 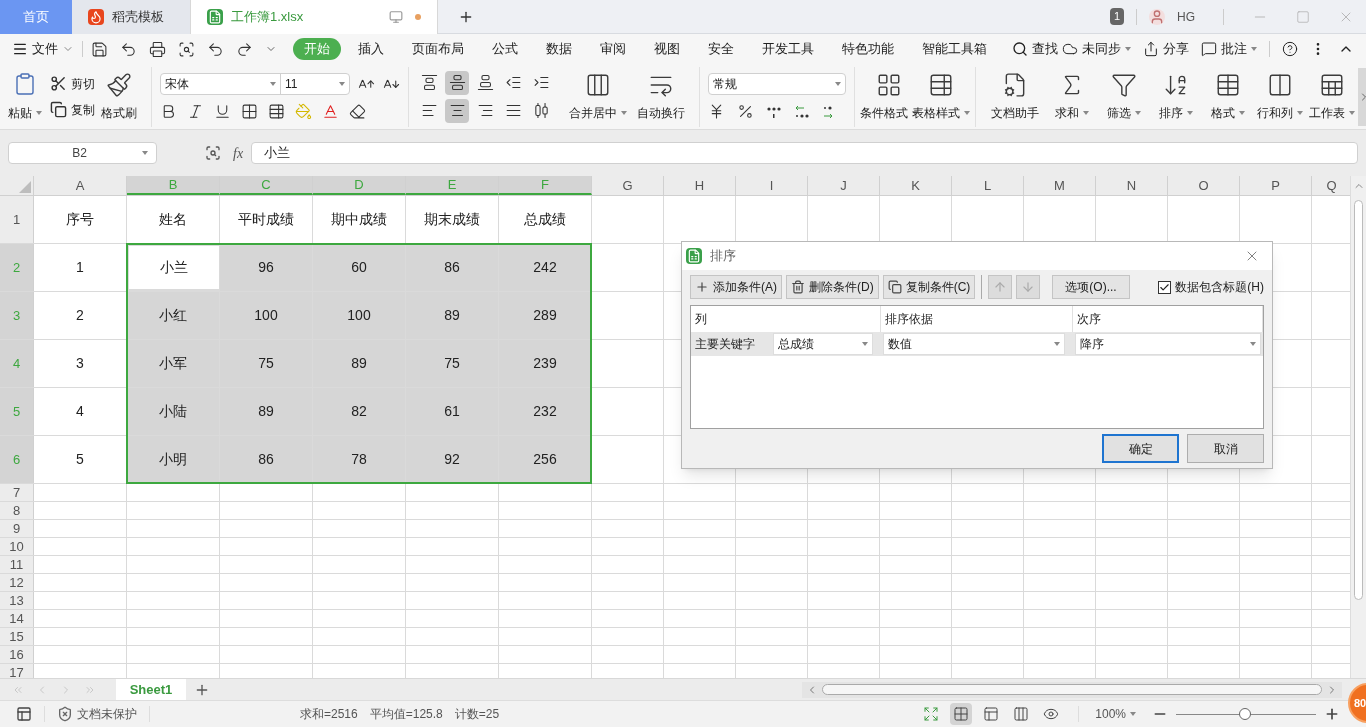 What do you see at coordinates (1124, 96) in the screenshot?
I see `ribbon-button: 筛选` at bounding box center [1124, 96].